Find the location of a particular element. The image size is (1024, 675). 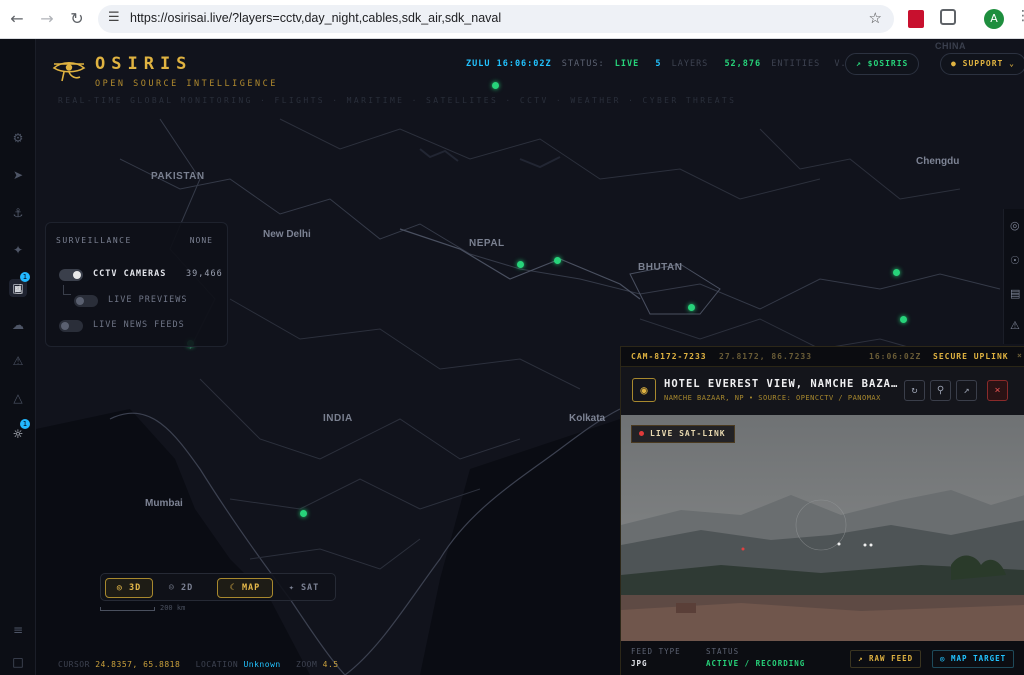

scale-label: 200 km is located at coordinates (173, 608).